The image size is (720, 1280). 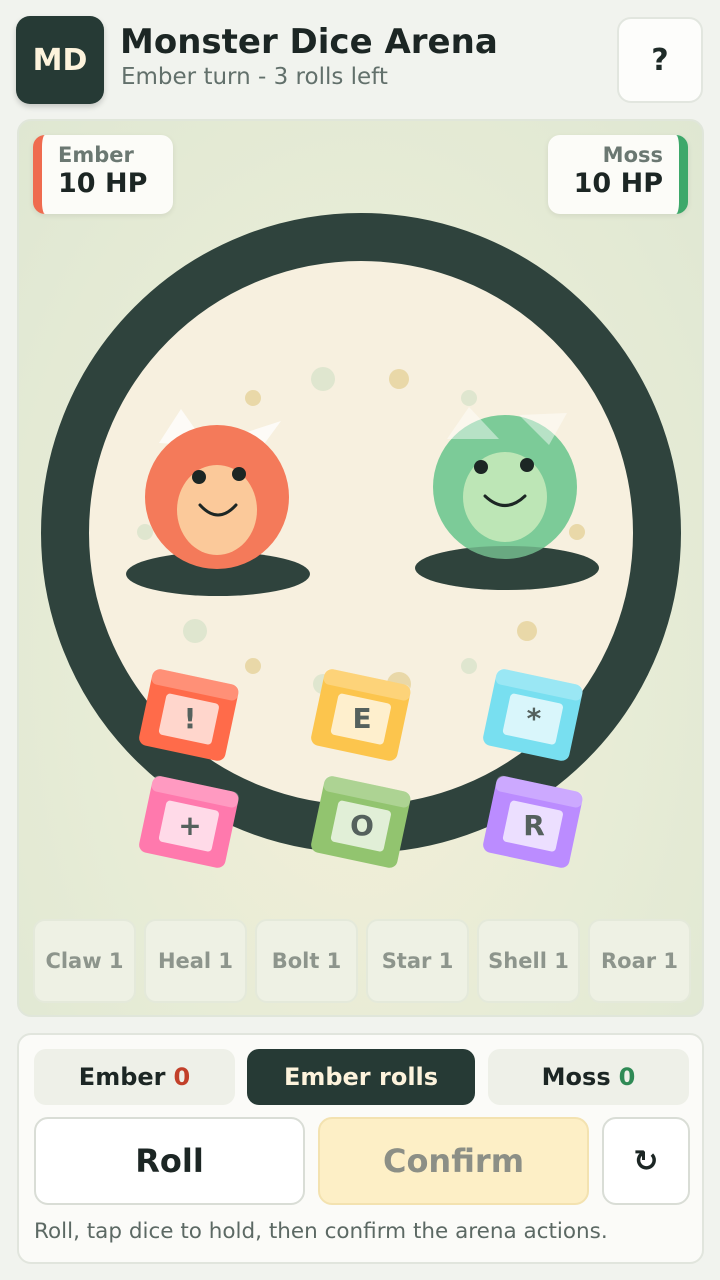 I want to click on ember-hp: 10 HP, so click(x=103, y=183).